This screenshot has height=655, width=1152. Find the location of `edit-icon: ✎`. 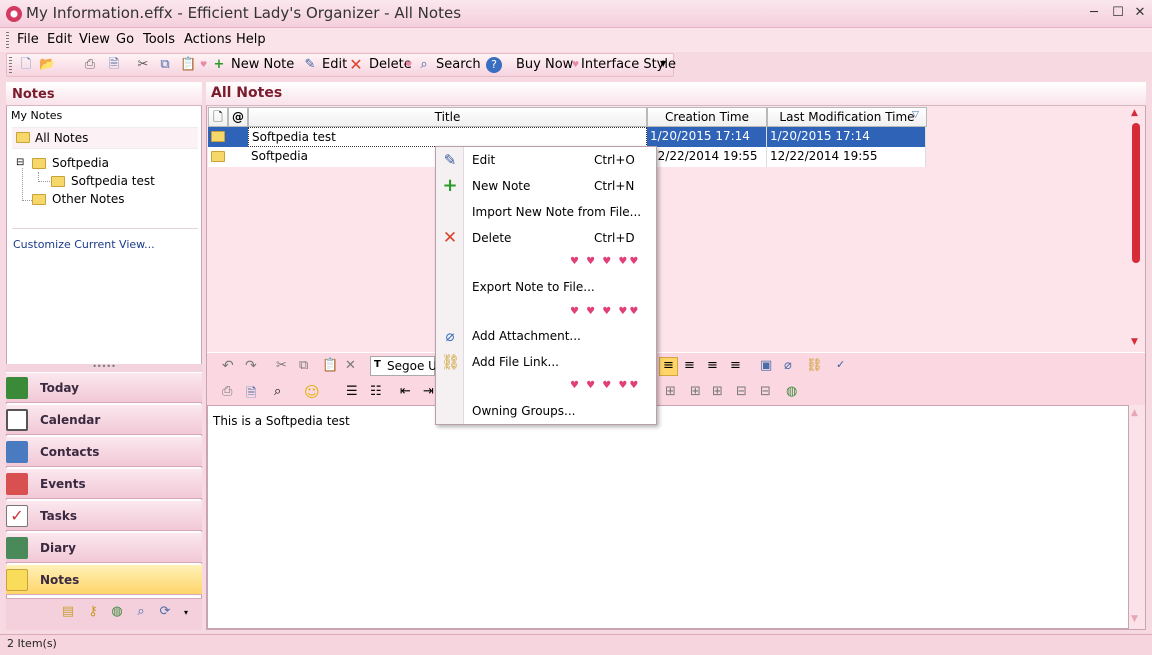

edit-icon: ✎ is located at coordinates (310, 65).